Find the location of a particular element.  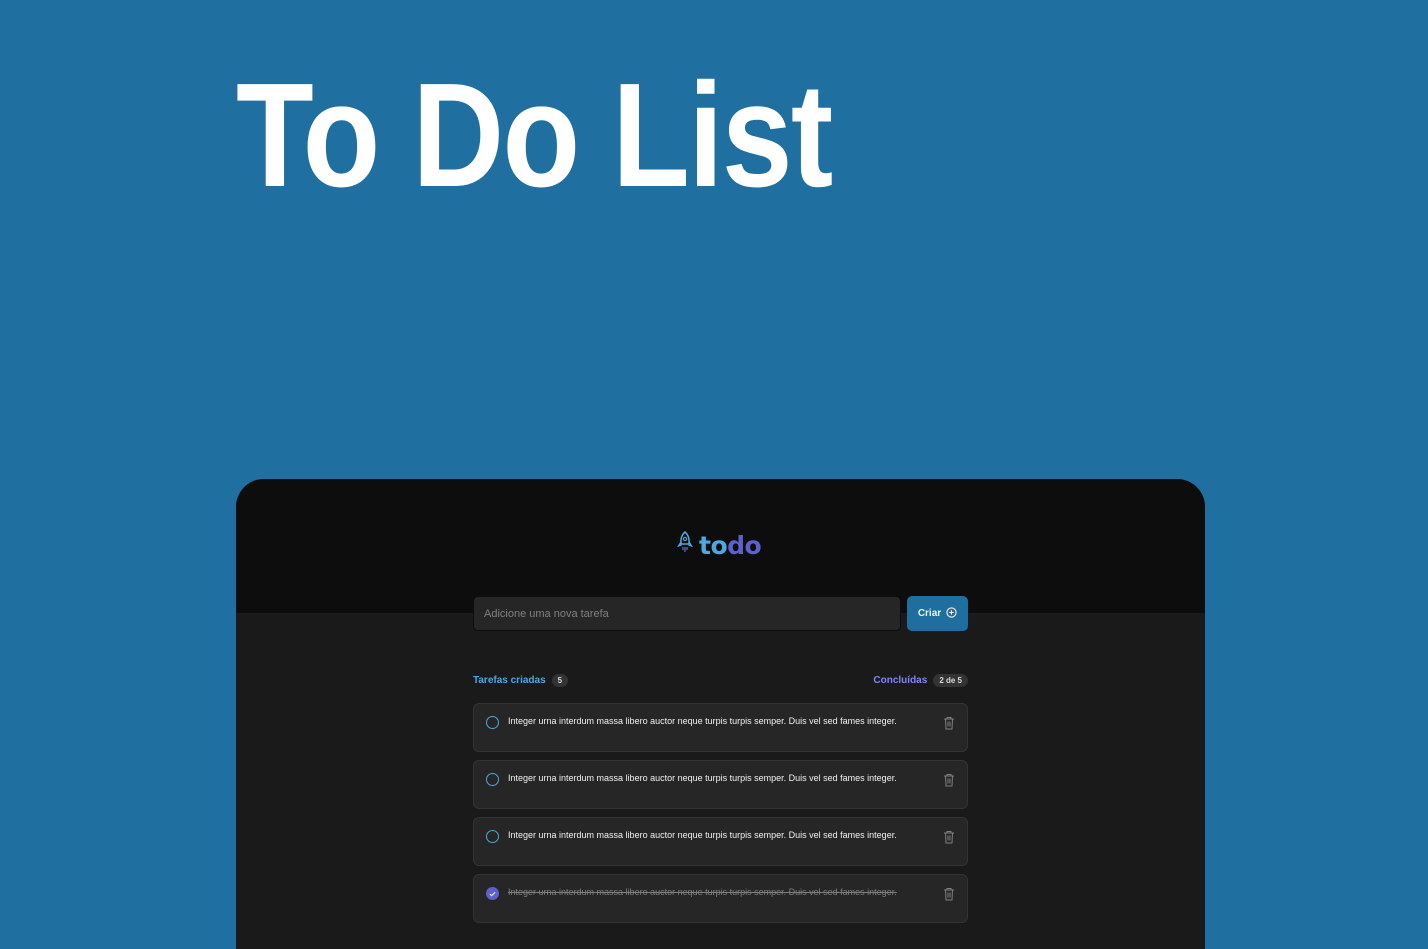

hero-title: To Do List is located at coordinates (534, 135).